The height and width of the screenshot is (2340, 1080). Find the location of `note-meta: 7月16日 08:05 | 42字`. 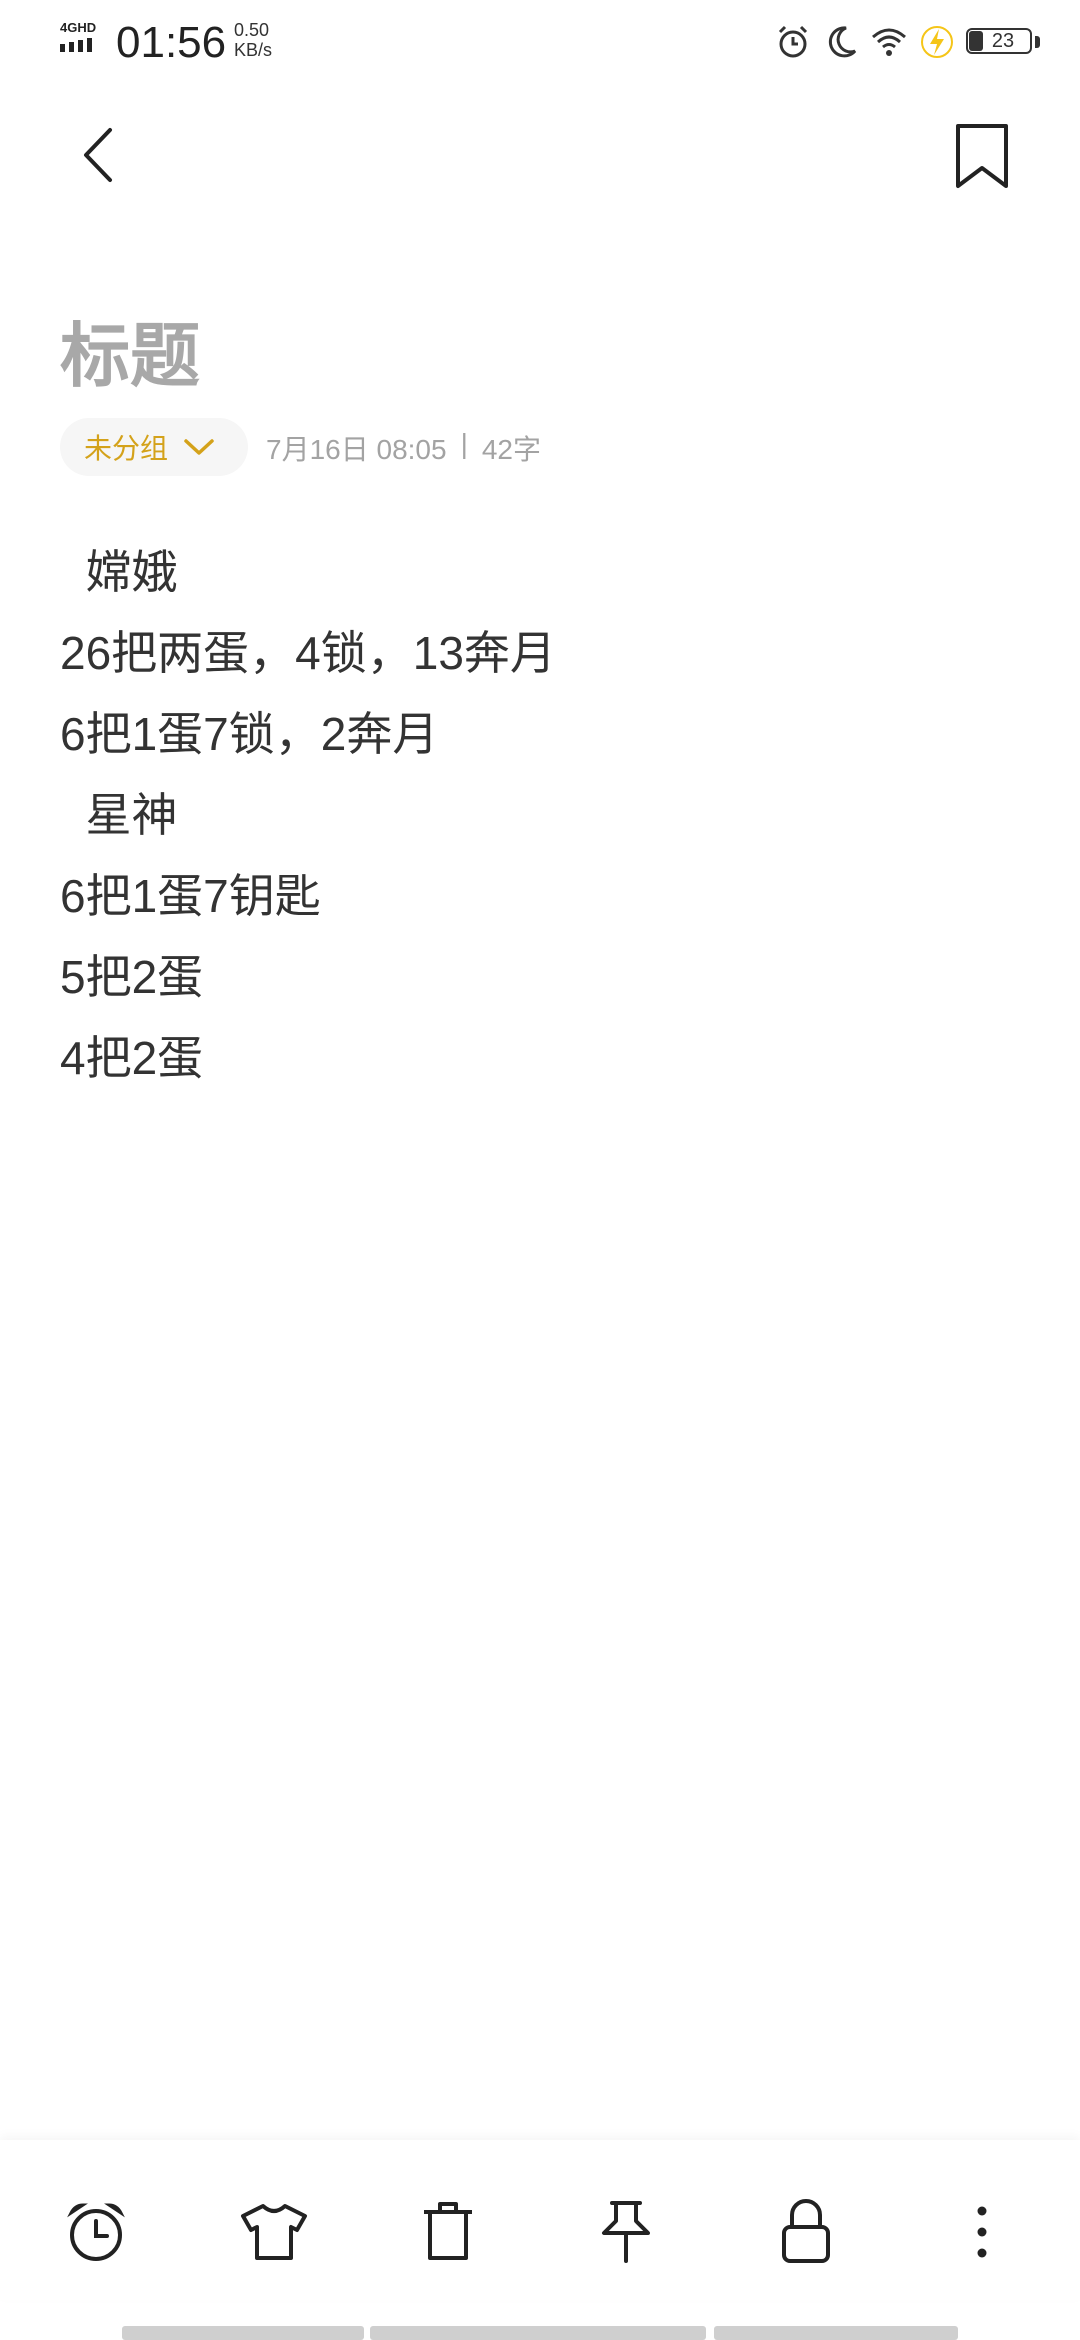

note-meta: 7月16日 08:05 | 42字 is located at coordinates (403, 448).